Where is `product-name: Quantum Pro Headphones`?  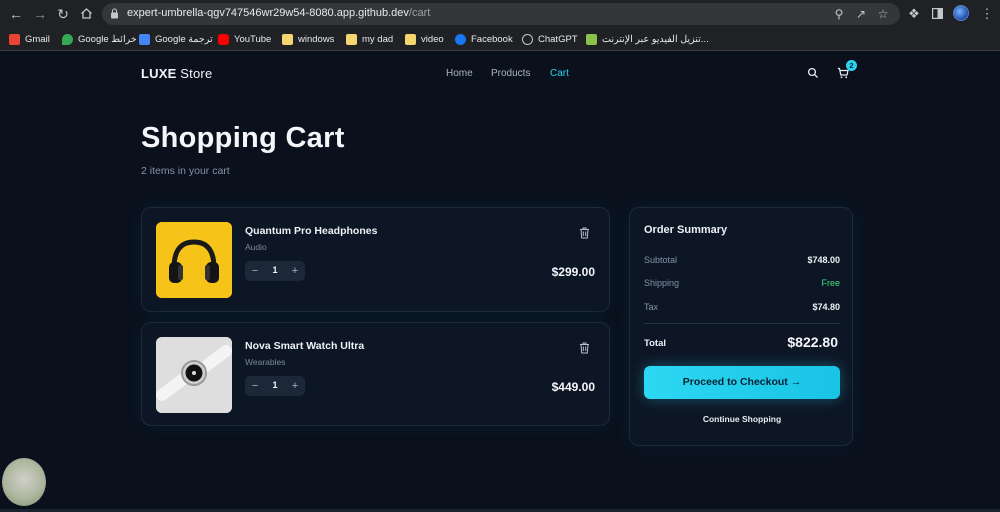 product-name: Quantum Pro Headphones is located at coordinates (311, 231).